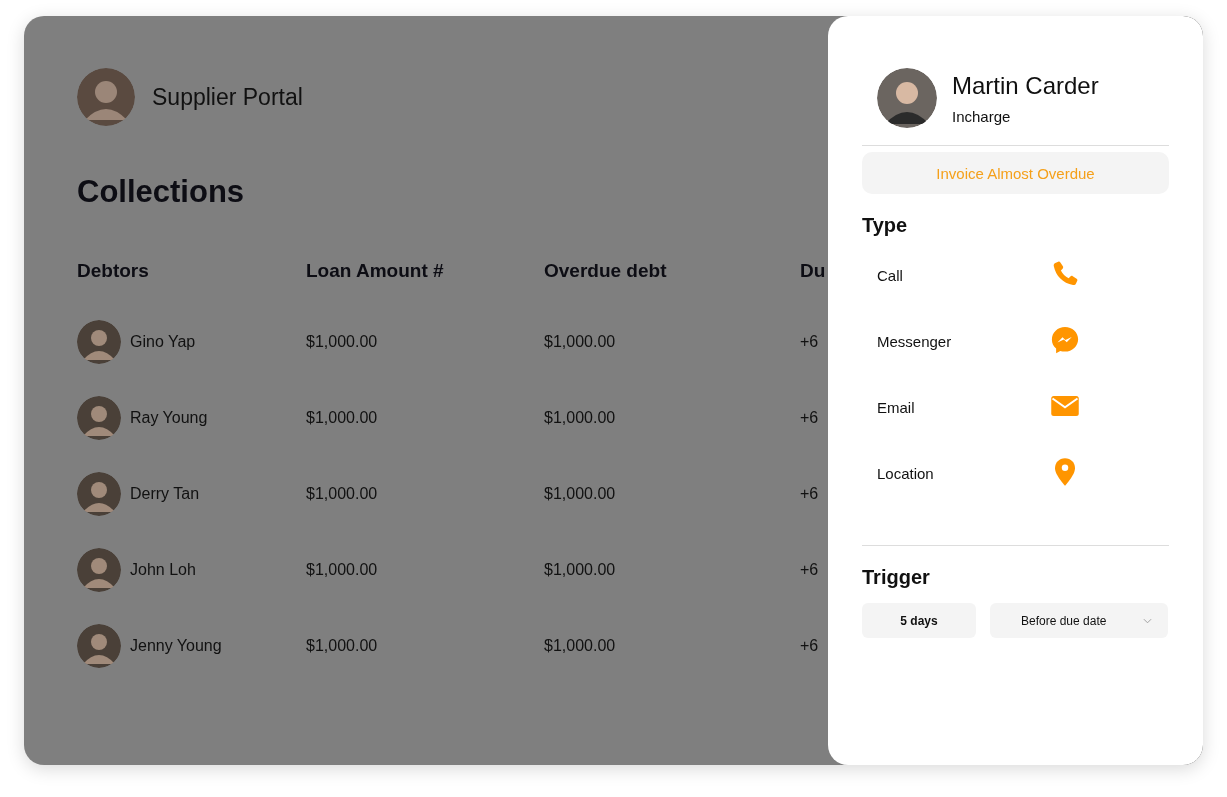 This screenshot has height=797, width=1227. What do you see at coordinates (113, 271) in the screenshot?
I see `column-header: Debtors` at bounding box center [113, 271].